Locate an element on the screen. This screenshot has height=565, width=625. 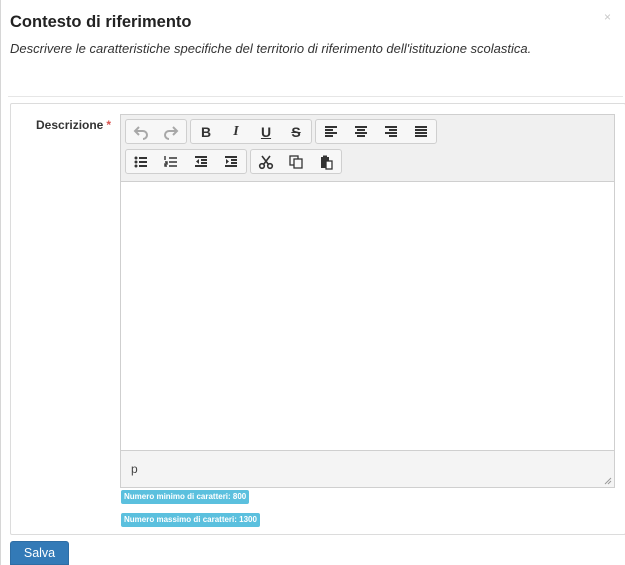
save-button: Salva is located at coordinates (39, 553).